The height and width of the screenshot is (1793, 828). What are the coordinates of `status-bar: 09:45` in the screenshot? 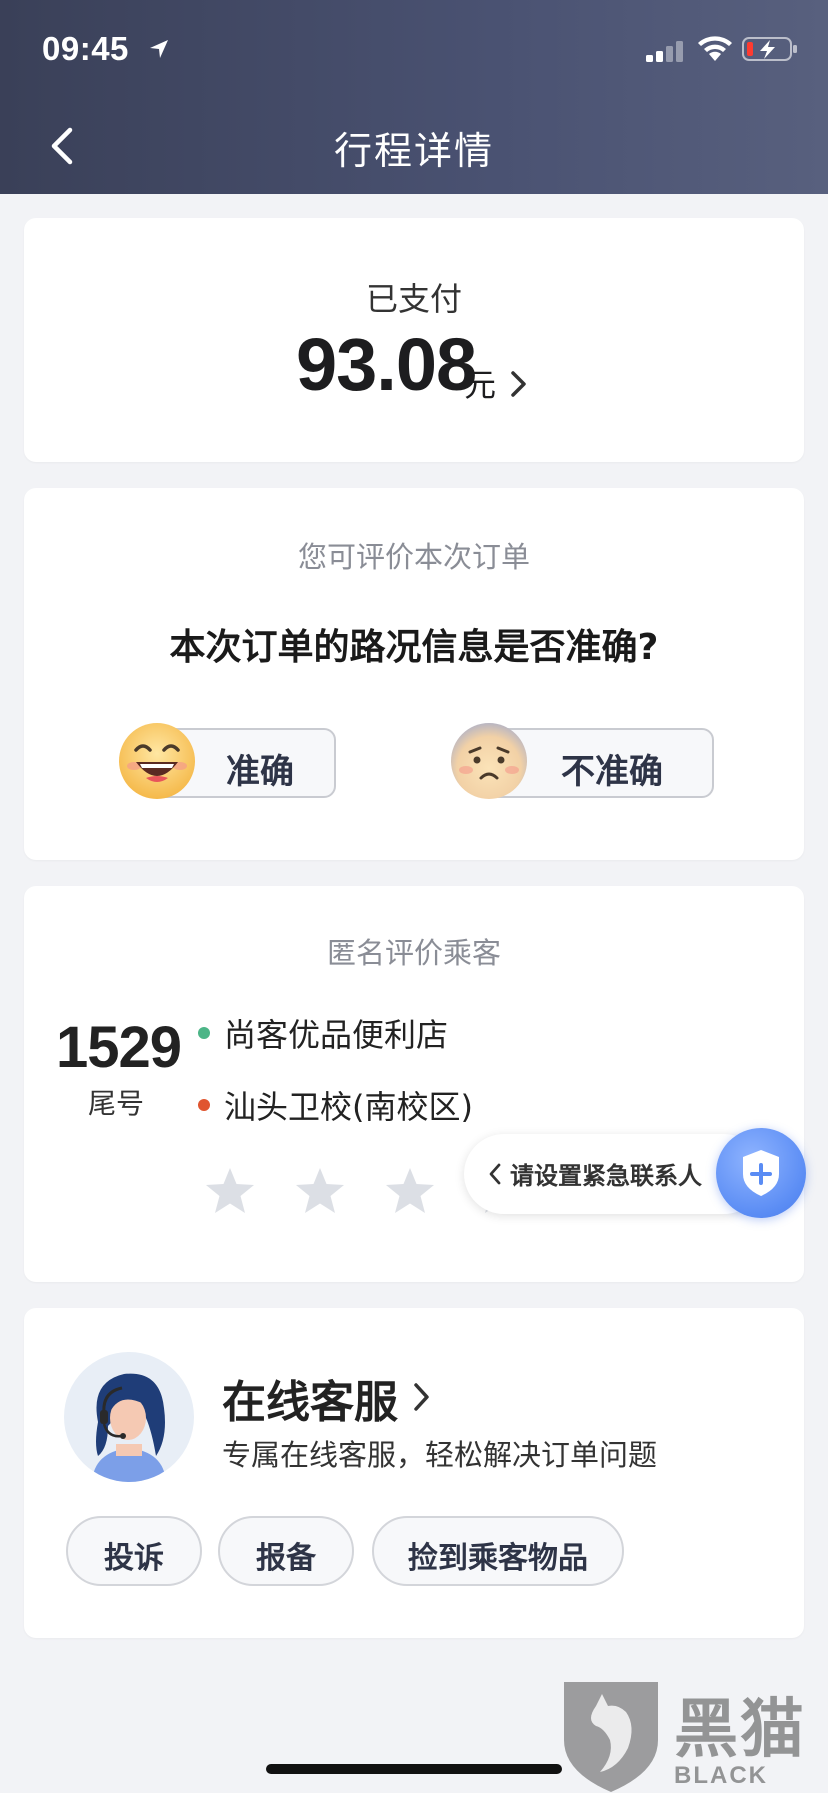 It's located at (414, 50).